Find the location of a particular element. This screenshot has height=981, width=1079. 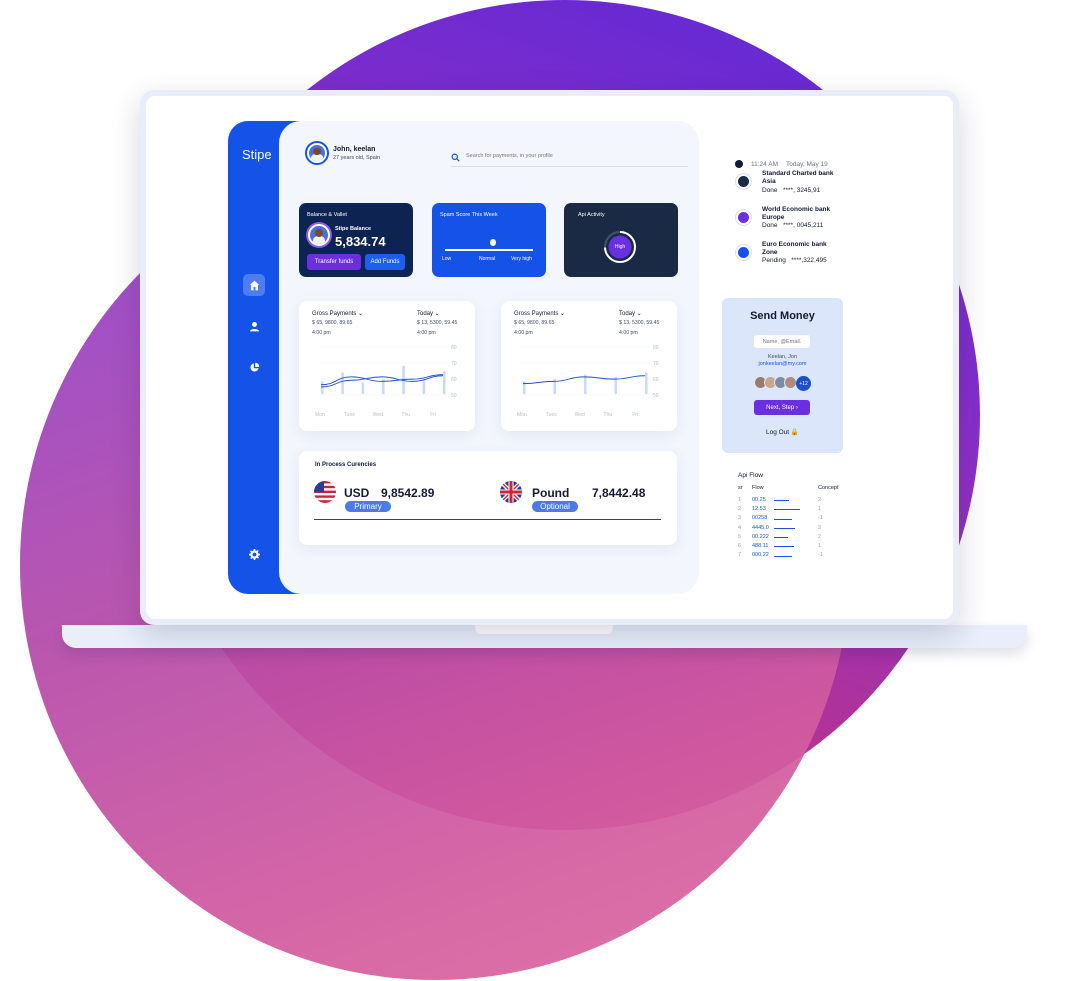

gear-icon is located at coordinates (254, 554).